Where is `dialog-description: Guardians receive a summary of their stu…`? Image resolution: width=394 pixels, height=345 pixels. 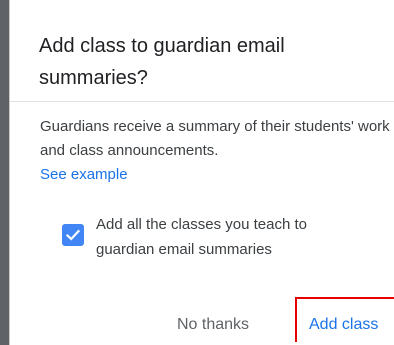
dialog-description: Guardians receive a summary of their stu… is located at coordinates (215, 138).